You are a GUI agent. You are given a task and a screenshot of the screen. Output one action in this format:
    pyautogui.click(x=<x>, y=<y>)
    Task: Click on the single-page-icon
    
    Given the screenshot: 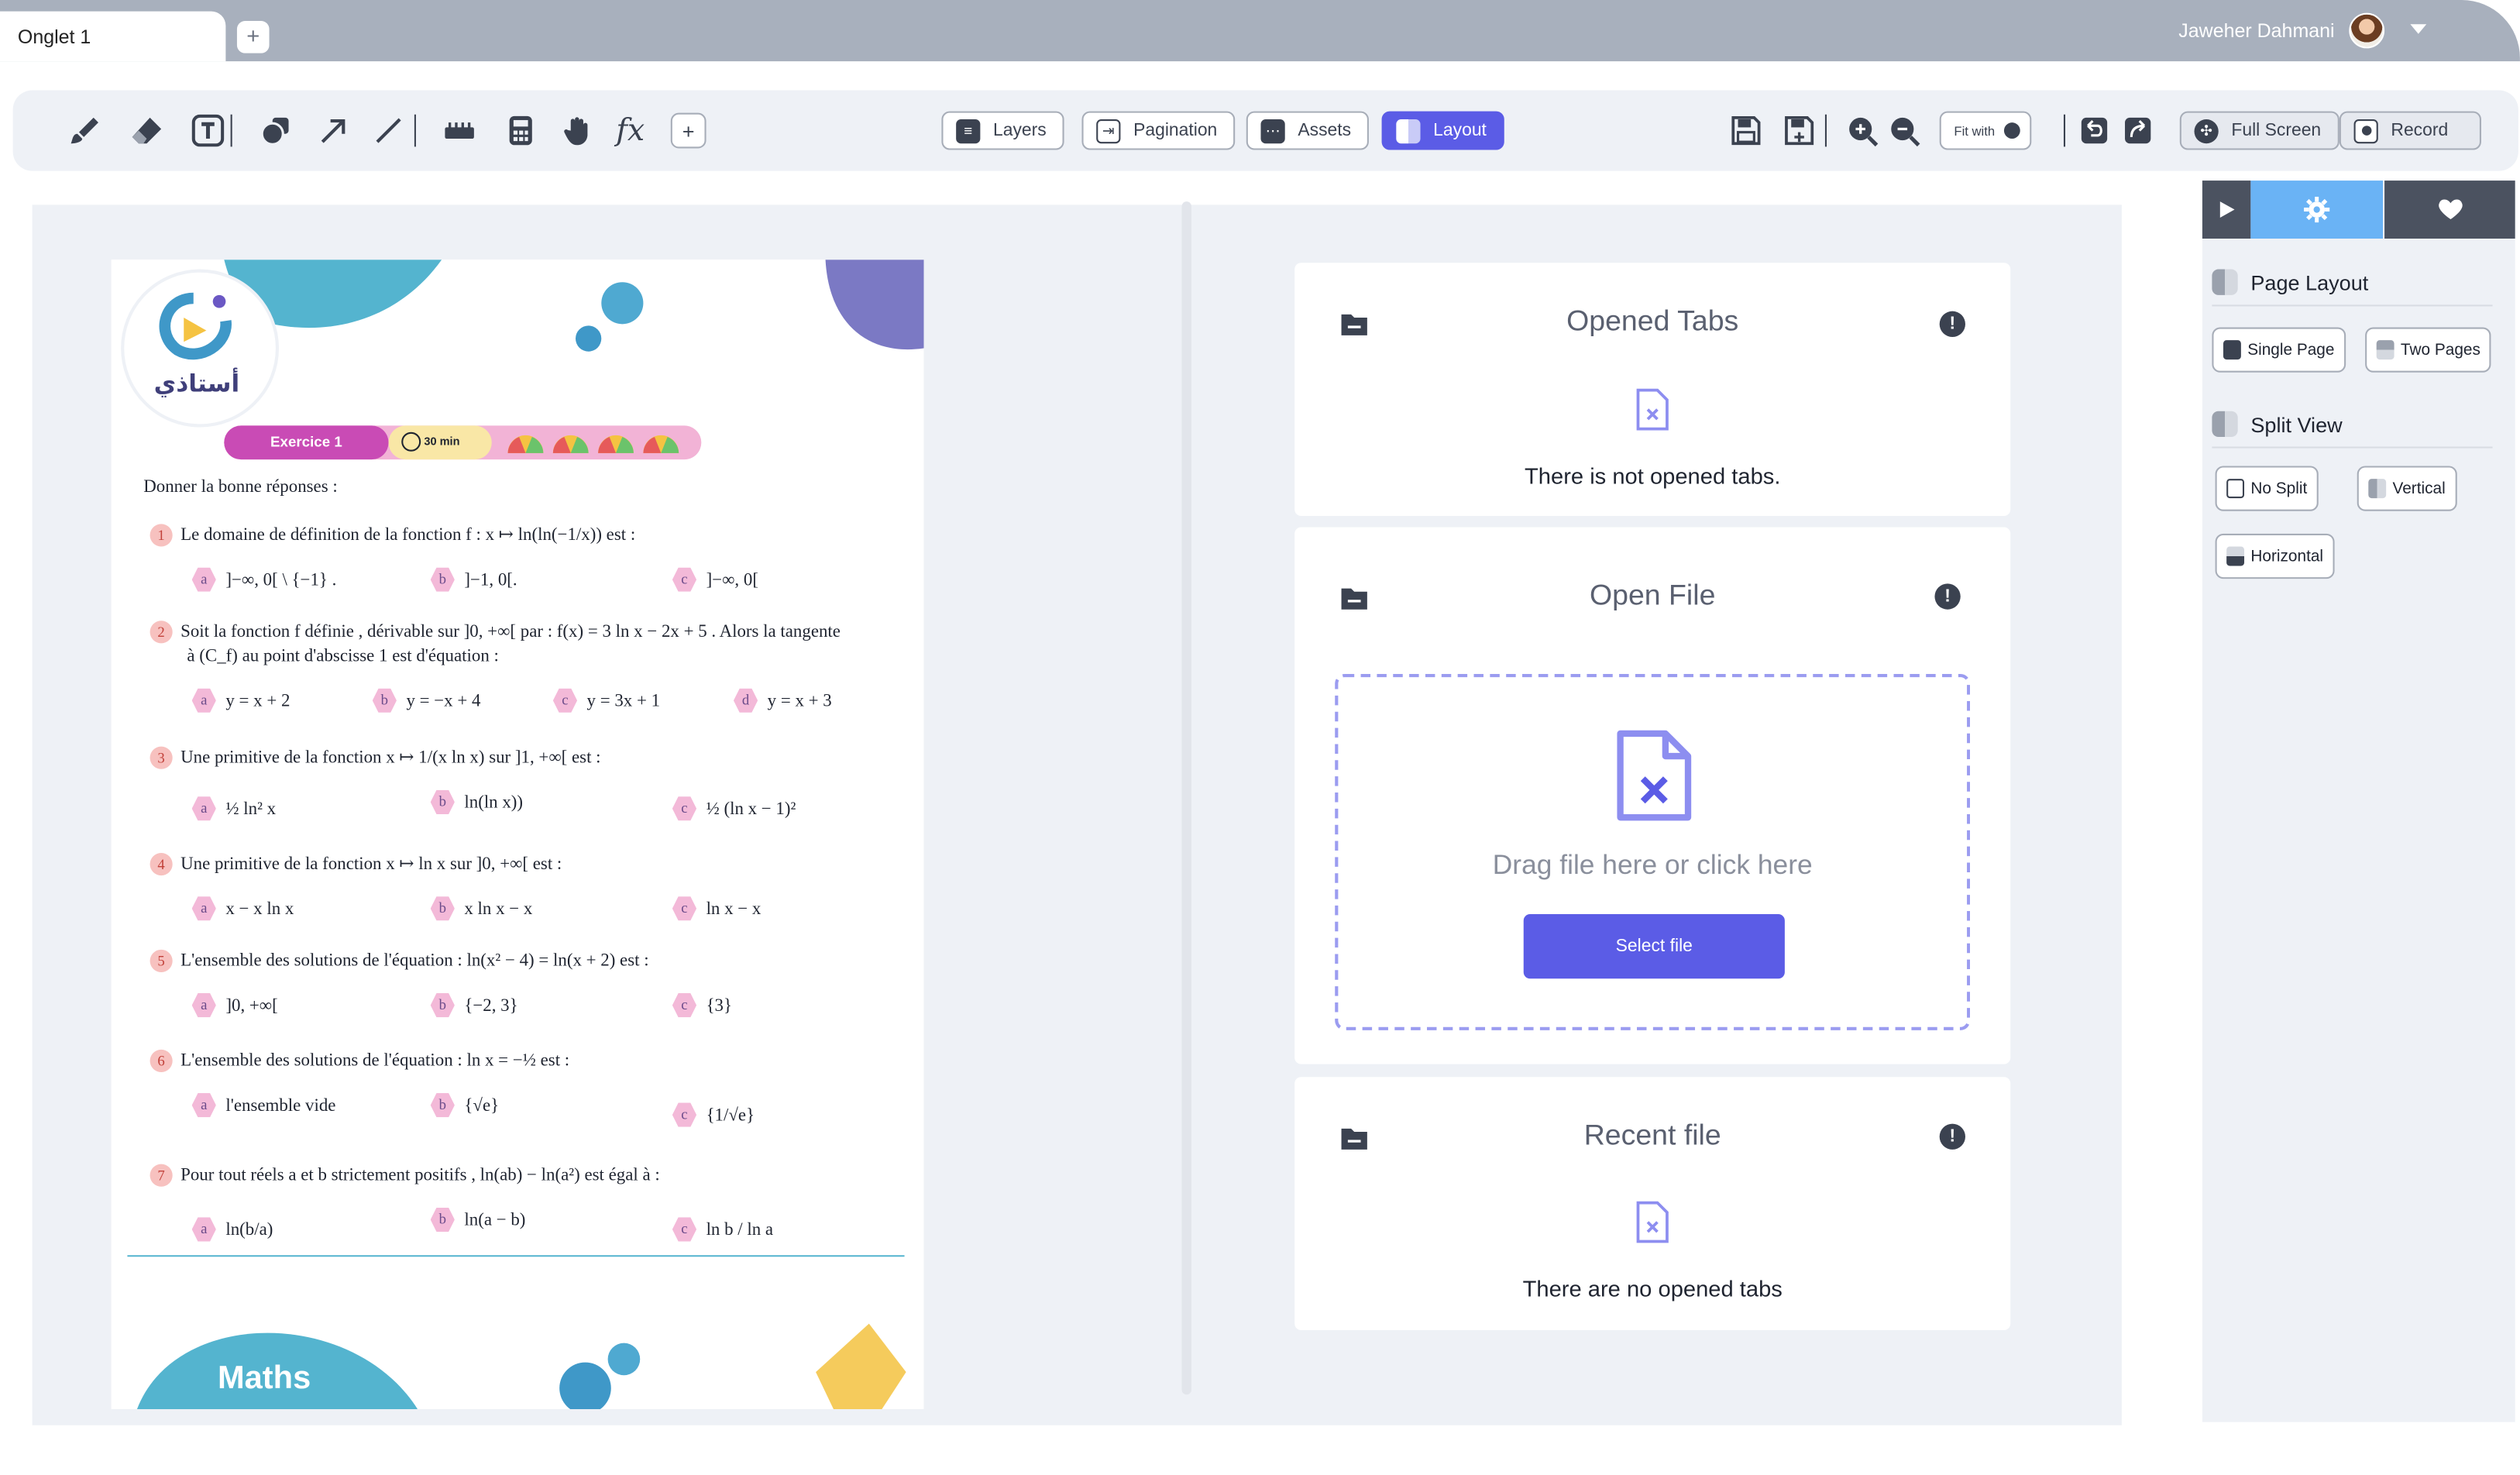 What is the action you would take?
    pyautogui.click(x=2232, y=350)
    